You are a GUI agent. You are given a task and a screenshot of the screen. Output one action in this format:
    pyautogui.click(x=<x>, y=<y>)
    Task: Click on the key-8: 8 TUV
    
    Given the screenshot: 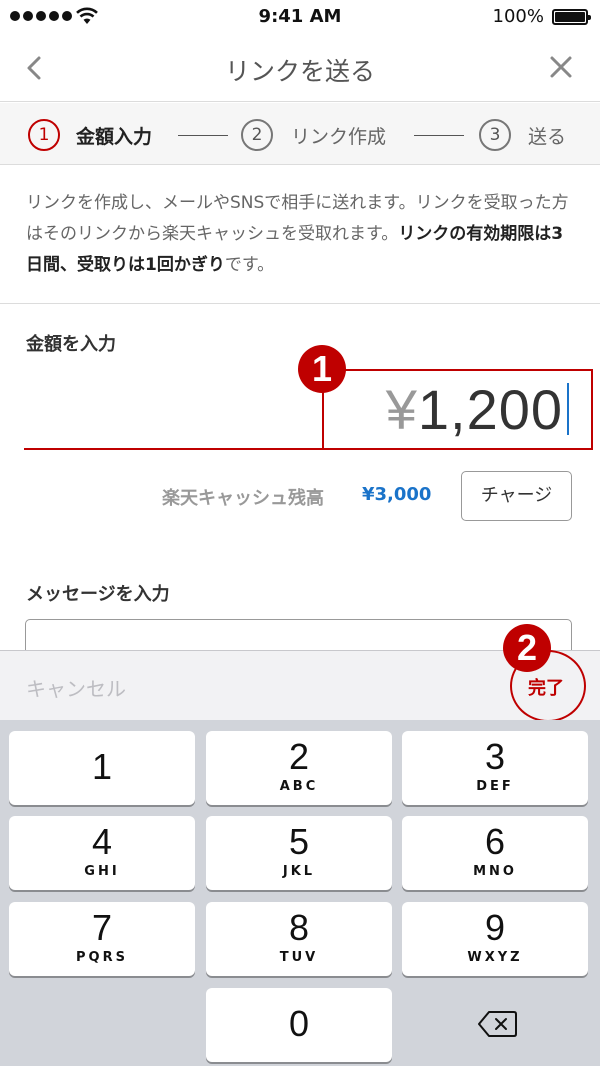 What is the action you would take?
    pyautogui.click(x=299, y=939)
    